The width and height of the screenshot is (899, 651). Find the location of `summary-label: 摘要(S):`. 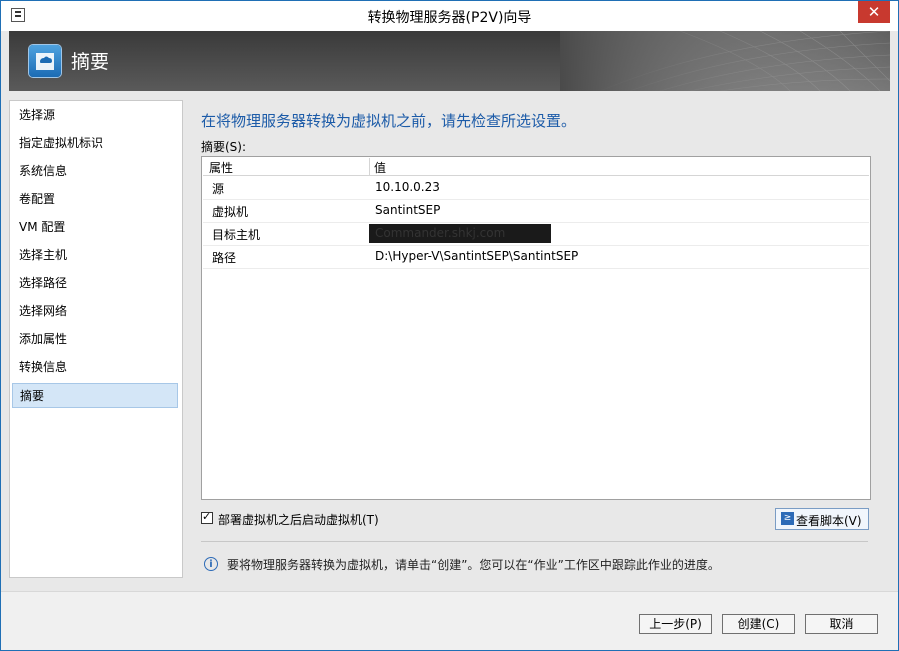

summary-label: 摘要(S): is located at coordinates (224, 147).